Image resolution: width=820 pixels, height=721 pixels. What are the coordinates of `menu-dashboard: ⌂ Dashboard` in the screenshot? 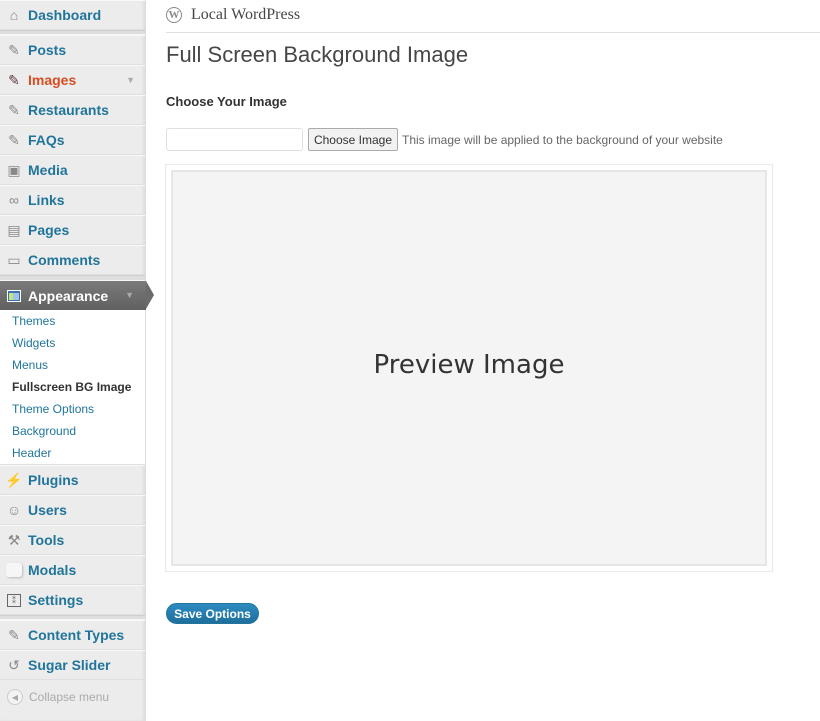 It's located at (72, 15).